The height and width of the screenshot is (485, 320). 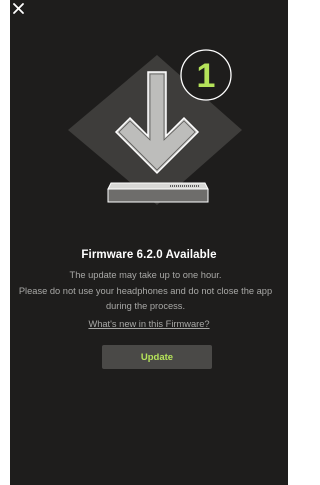 I want to click on update-button: Update, so click(x=157, y=357).